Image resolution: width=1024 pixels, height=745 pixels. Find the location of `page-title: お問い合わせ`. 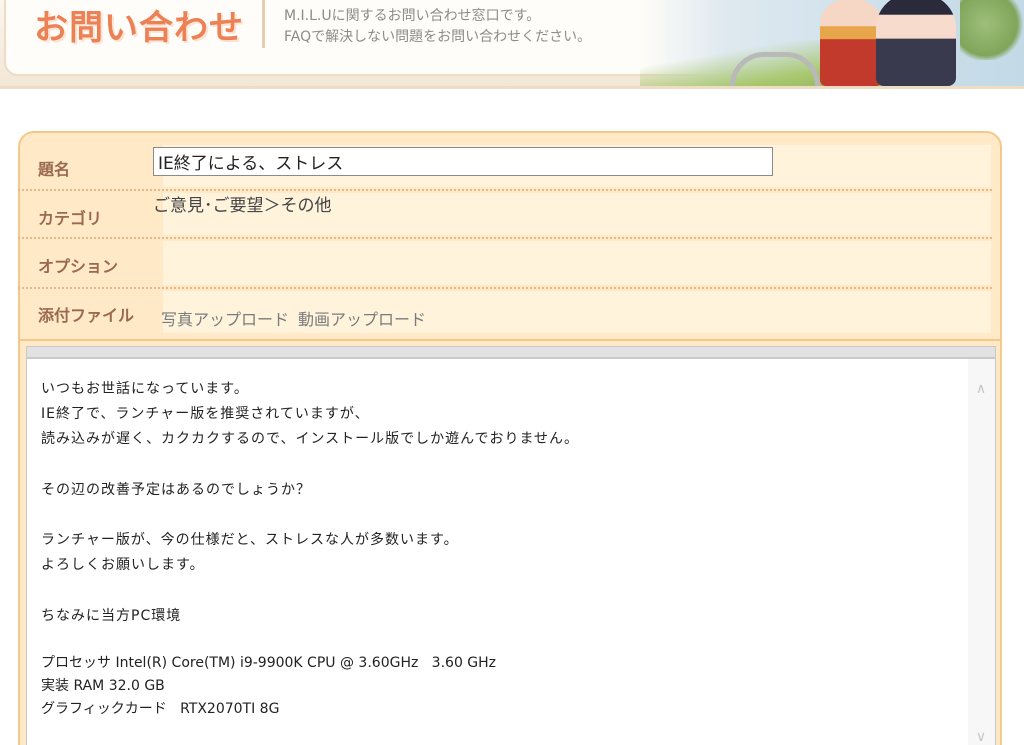

page-title: お問い合わせ is located at coordinates (139, 28).